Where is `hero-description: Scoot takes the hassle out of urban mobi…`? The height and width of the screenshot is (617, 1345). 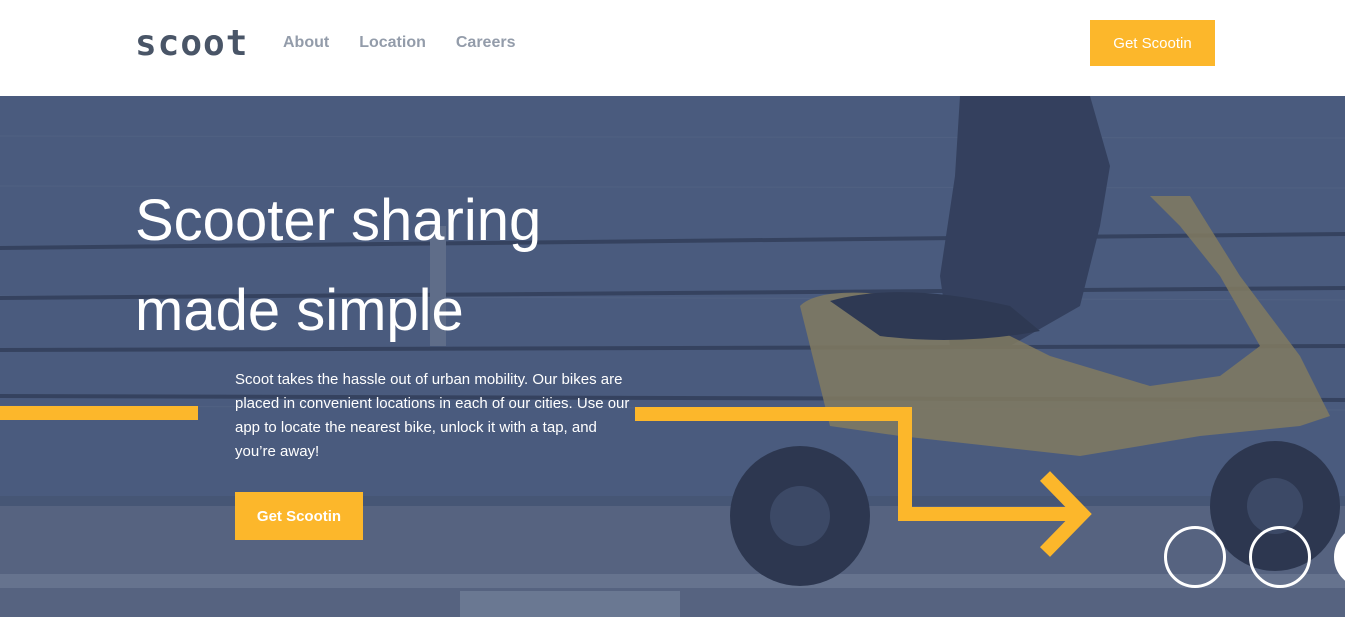
hero-description: Scoot takes the hassle out of urban mobi… is located at coordinates (432, 415).